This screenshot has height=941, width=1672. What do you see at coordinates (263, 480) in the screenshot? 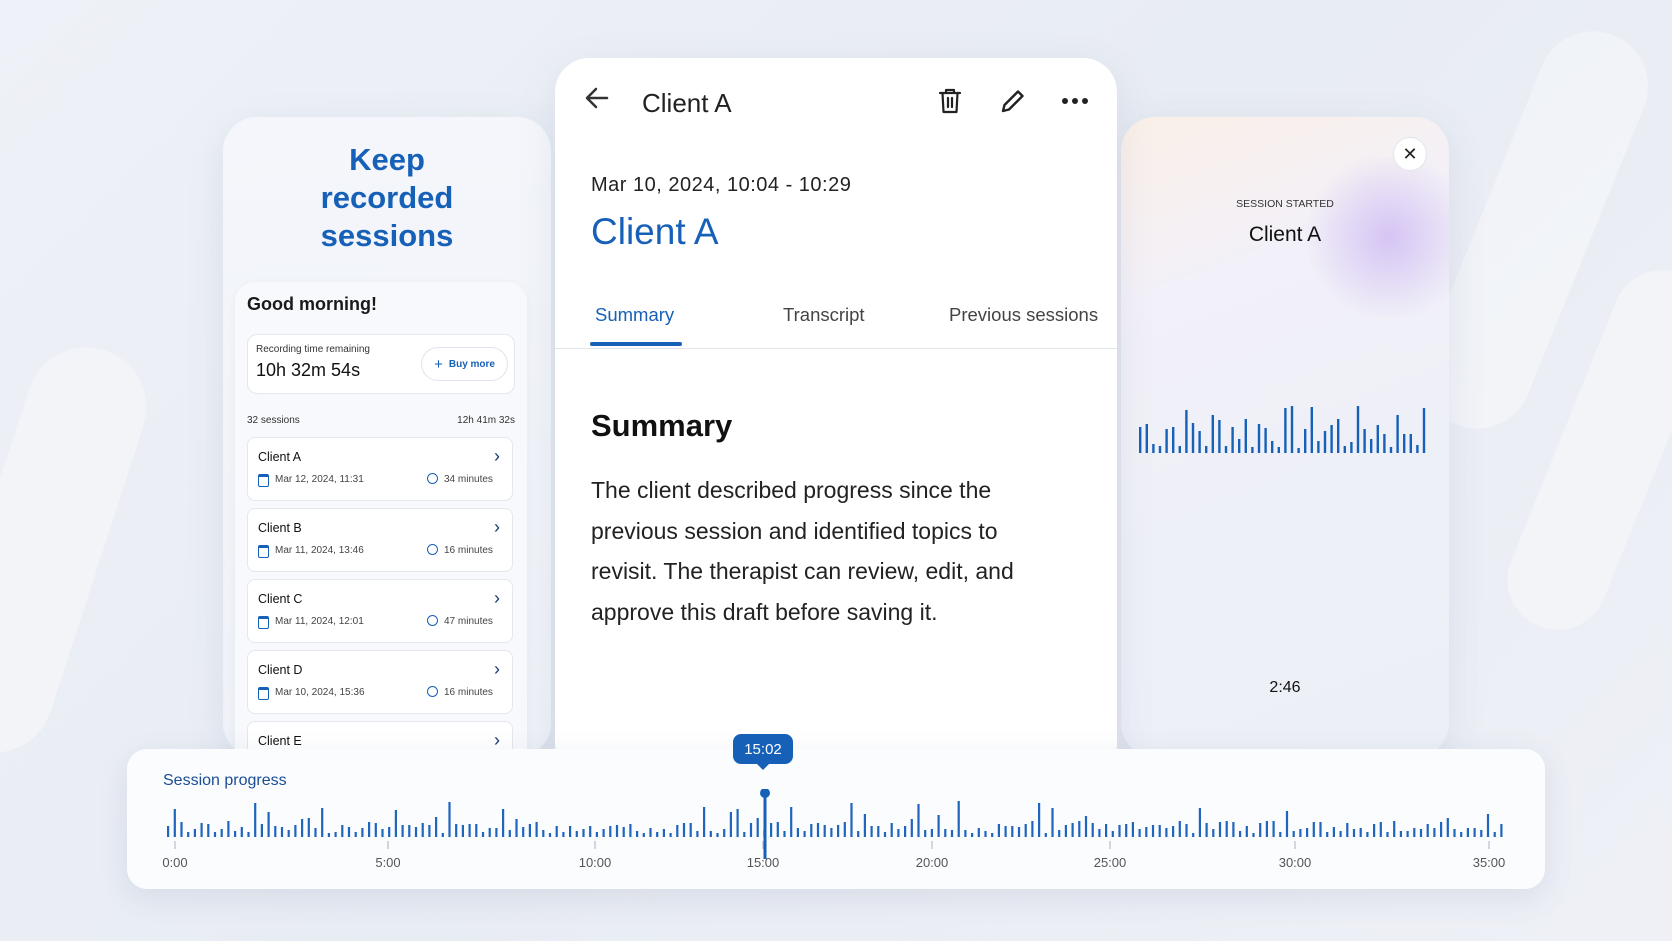
I see `calendar-icon` at bounding box center [263, 480].